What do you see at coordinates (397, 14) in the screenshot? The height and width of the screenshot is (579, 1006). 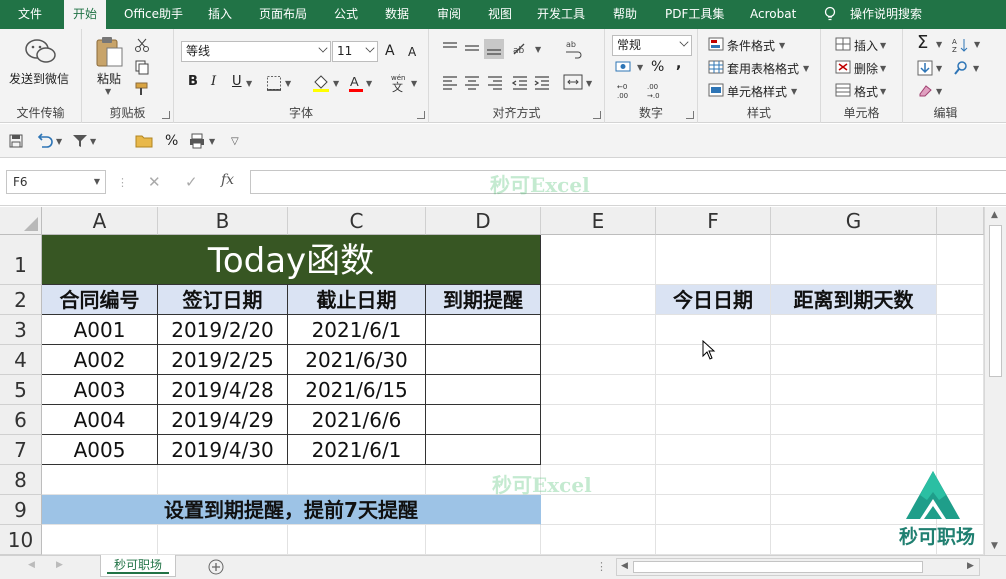 I see `tab-data: 数据` at bounding box center [397, 14].